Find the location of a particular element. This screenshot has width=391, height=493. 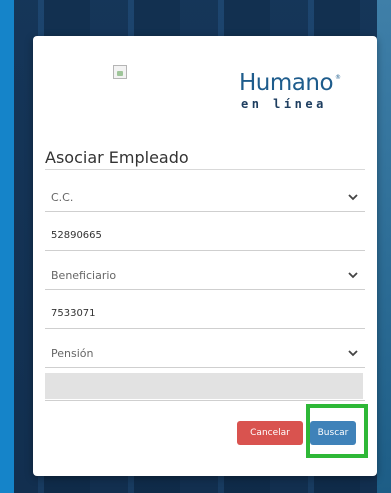

humano-logo: Humano ® en línea is located at coordinates (294, 95).